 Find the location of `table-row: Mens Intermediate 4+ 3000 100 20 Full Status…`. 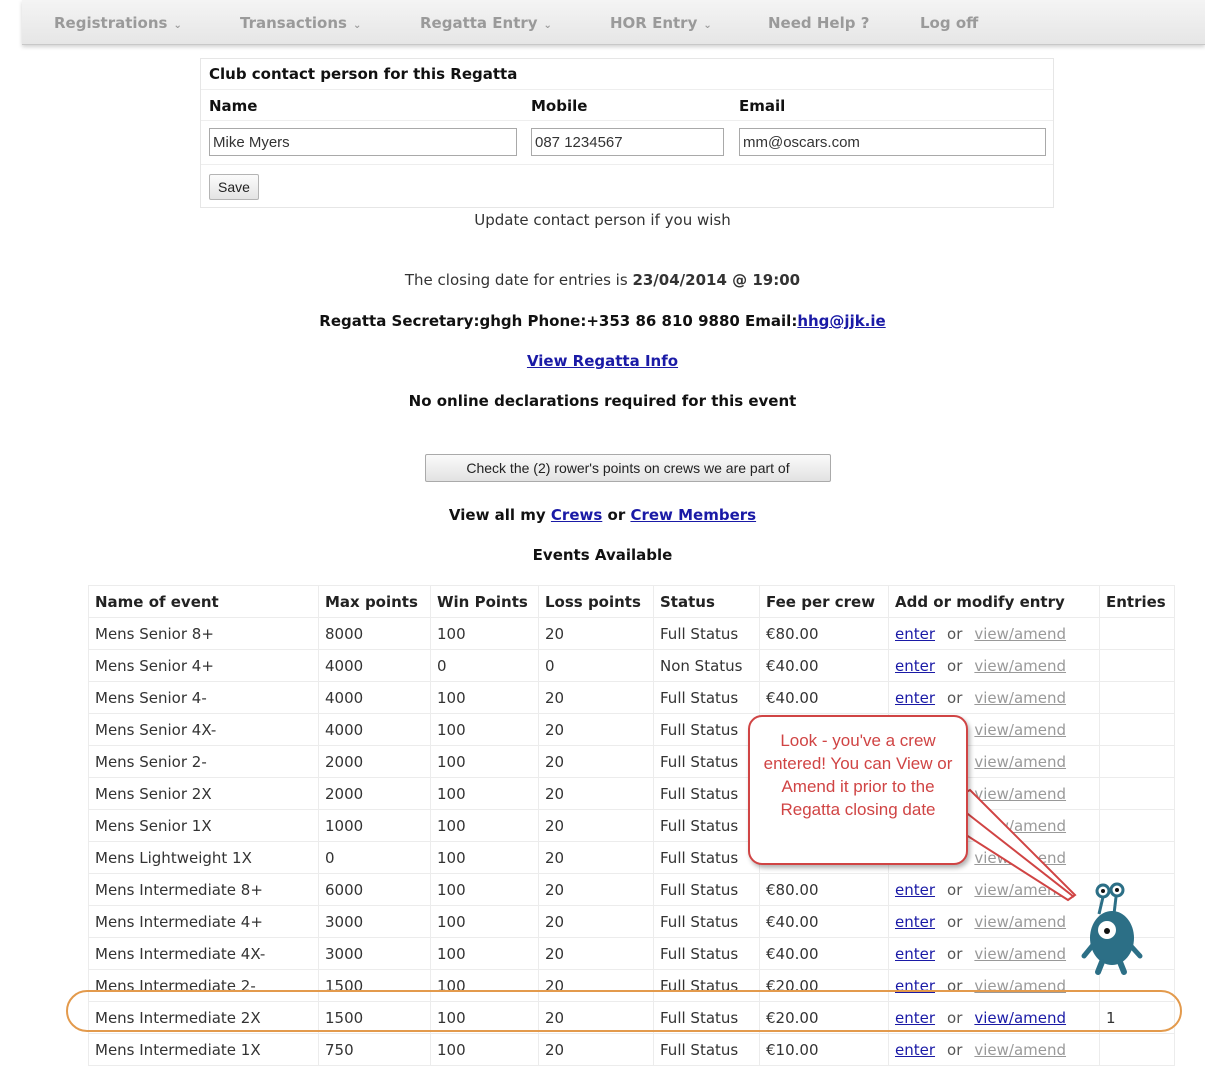

table-row: Mens Intermediate 4+ 3000 100 20 Full Status… is located at coordinates (631, 921).